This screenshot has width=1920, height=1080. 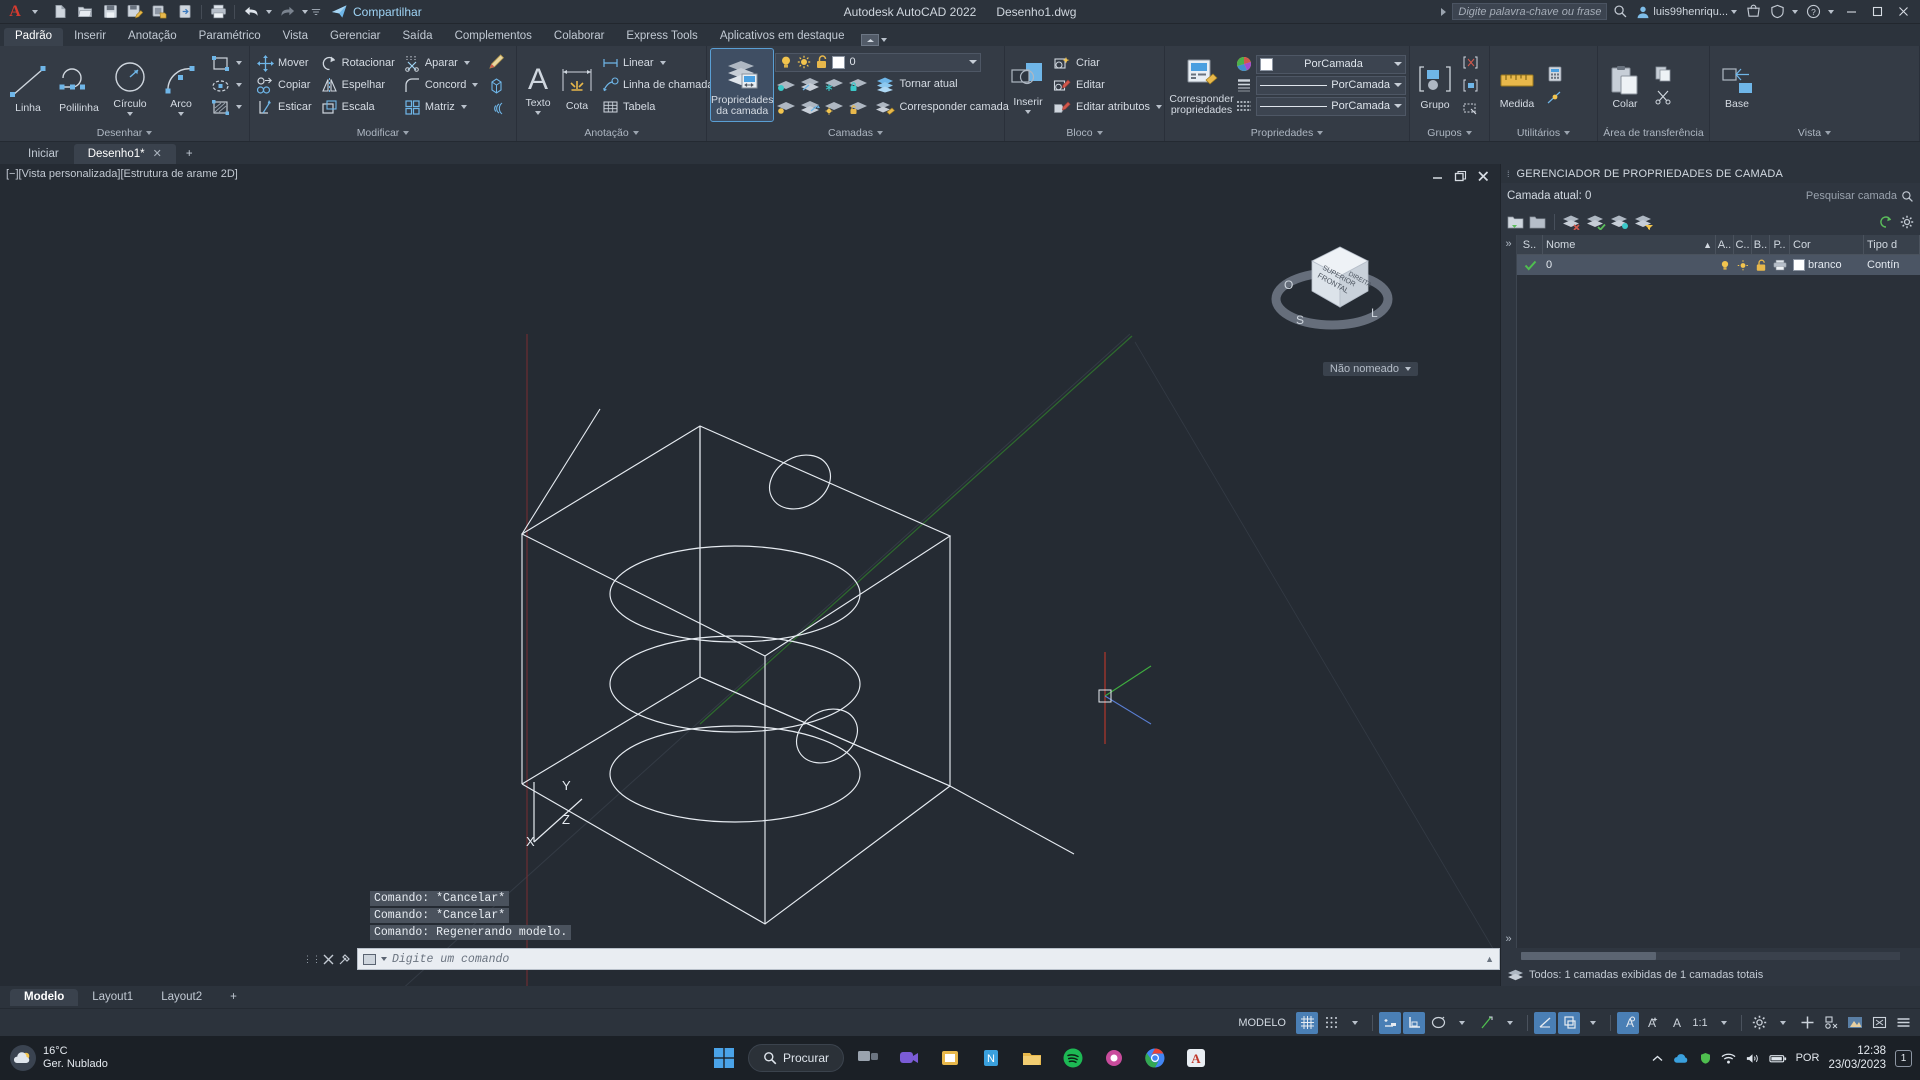 I want to click on new-layer-icon, so click(x=1516, y=222).